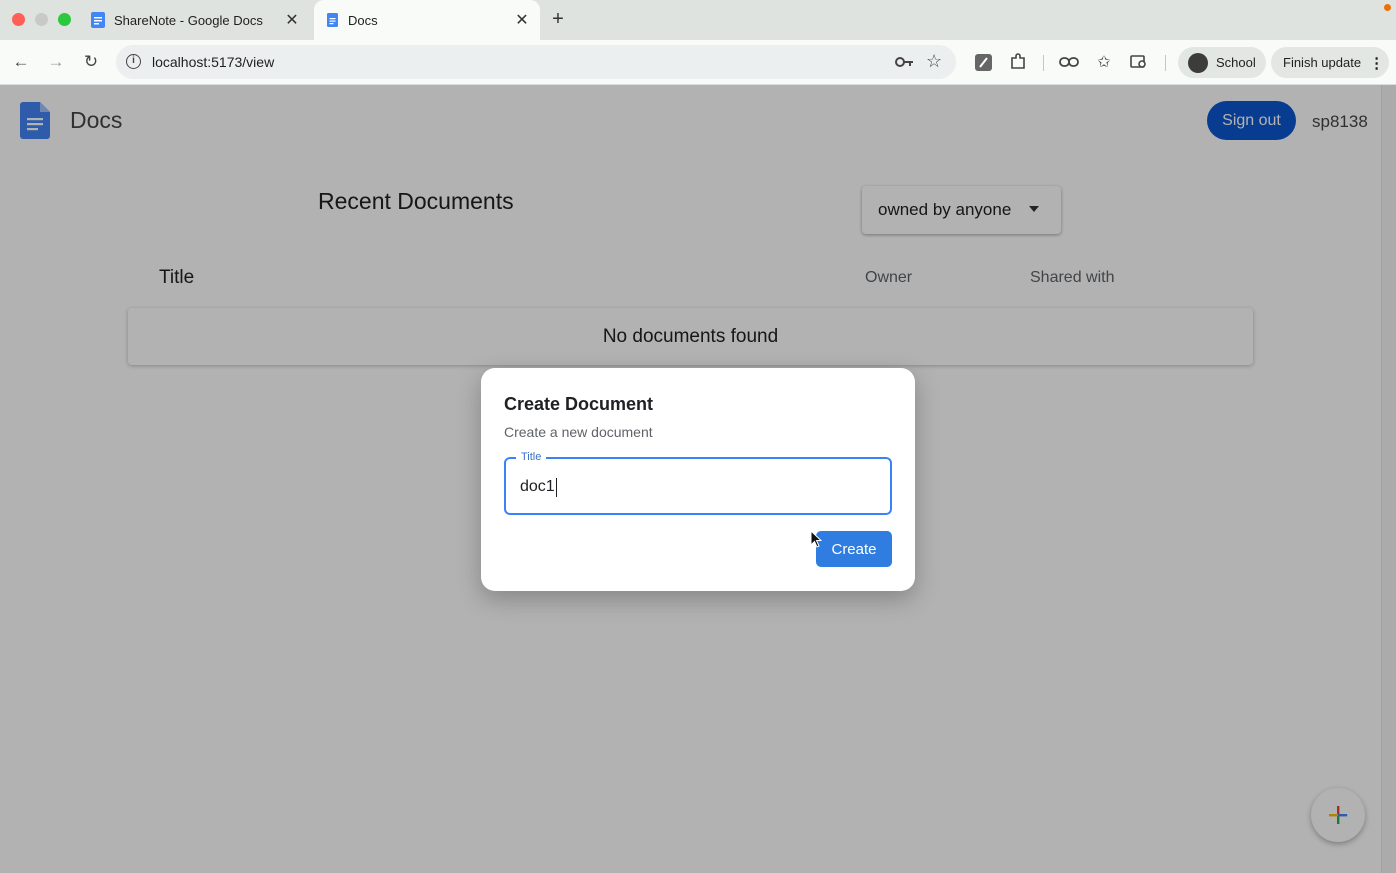 The width and height of the screenshot is (1396, 873). What do you see at coordinates (41, 19) in the screenshot?
I see `minimize-window-button` at bounding box center [41, 19].